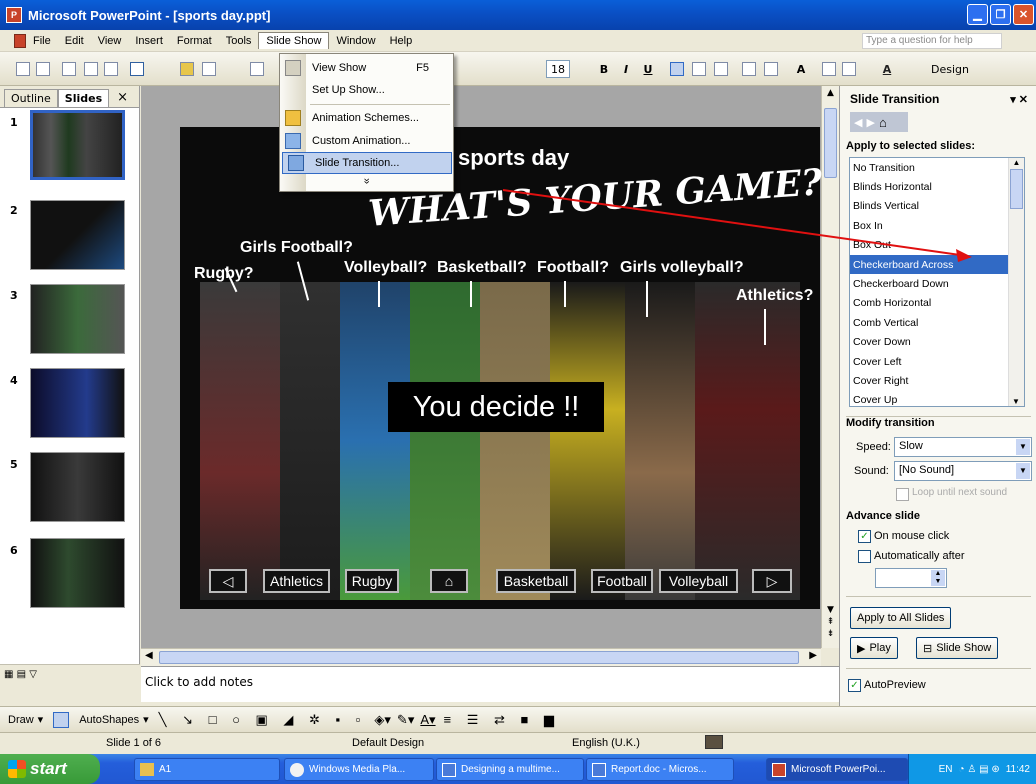 The image size is (1036, 784). What do you see at coordinates (977, 14) in the screenshot?
I see `minimize-button: ▁` at bounding box center [977, 14].